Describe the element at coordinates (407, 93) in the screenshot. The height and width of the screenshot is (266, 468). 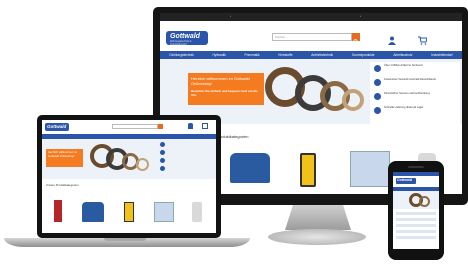
I see `benefit-text: Persönlicher Service und Fachberatung` at that location.